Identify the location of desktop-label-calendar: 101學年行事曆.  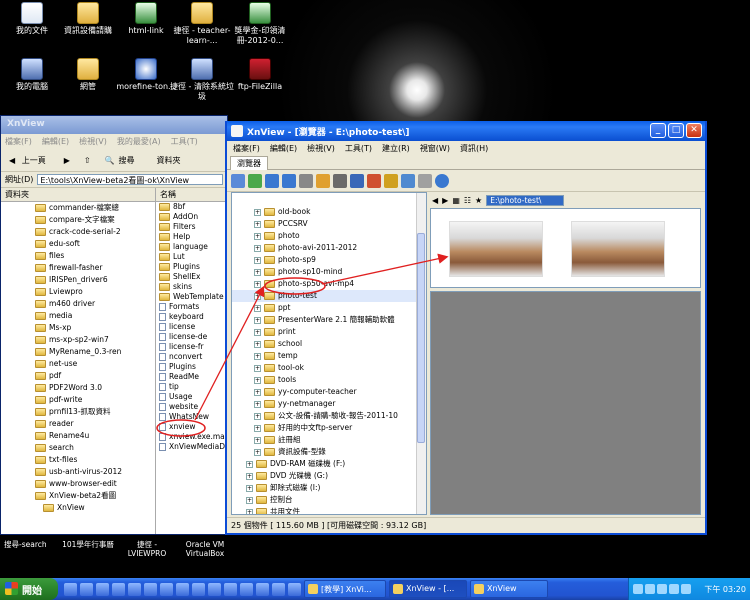
(88, 544).